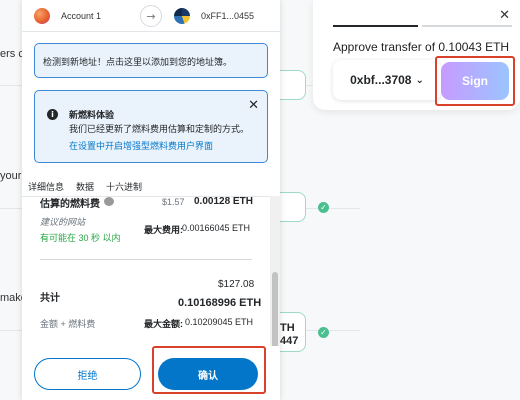  Describe the element at coordinates (208, 374) in the screenshot. I see `confirm-button: 确认` at that location.